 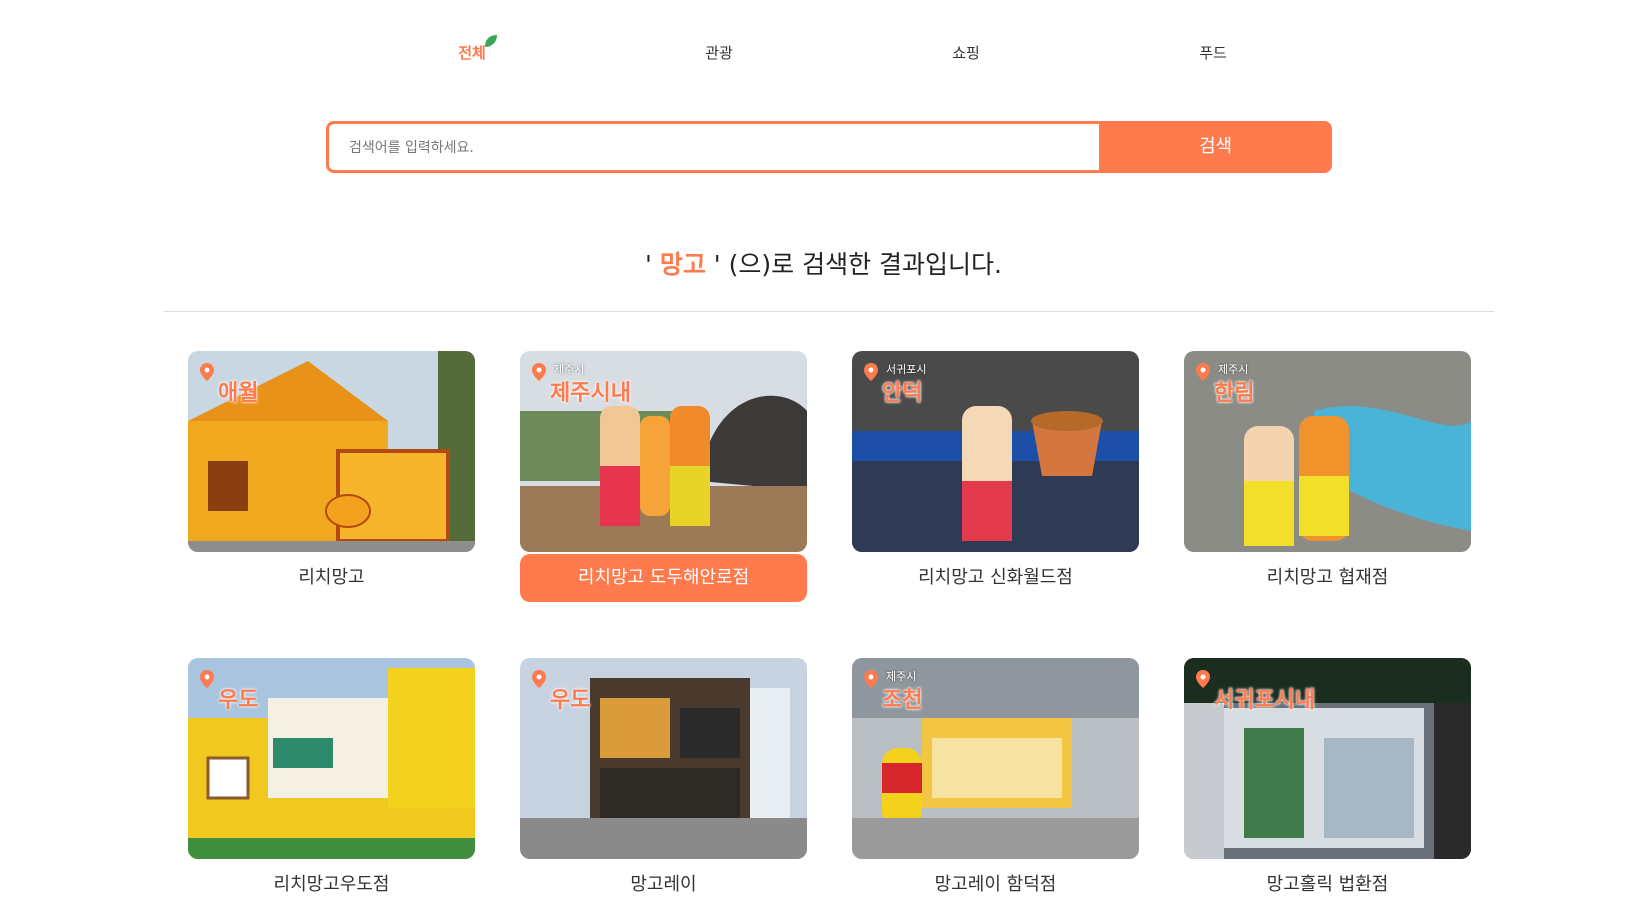 I want to click on tab-label: 관광, so click(x=719, y=53).